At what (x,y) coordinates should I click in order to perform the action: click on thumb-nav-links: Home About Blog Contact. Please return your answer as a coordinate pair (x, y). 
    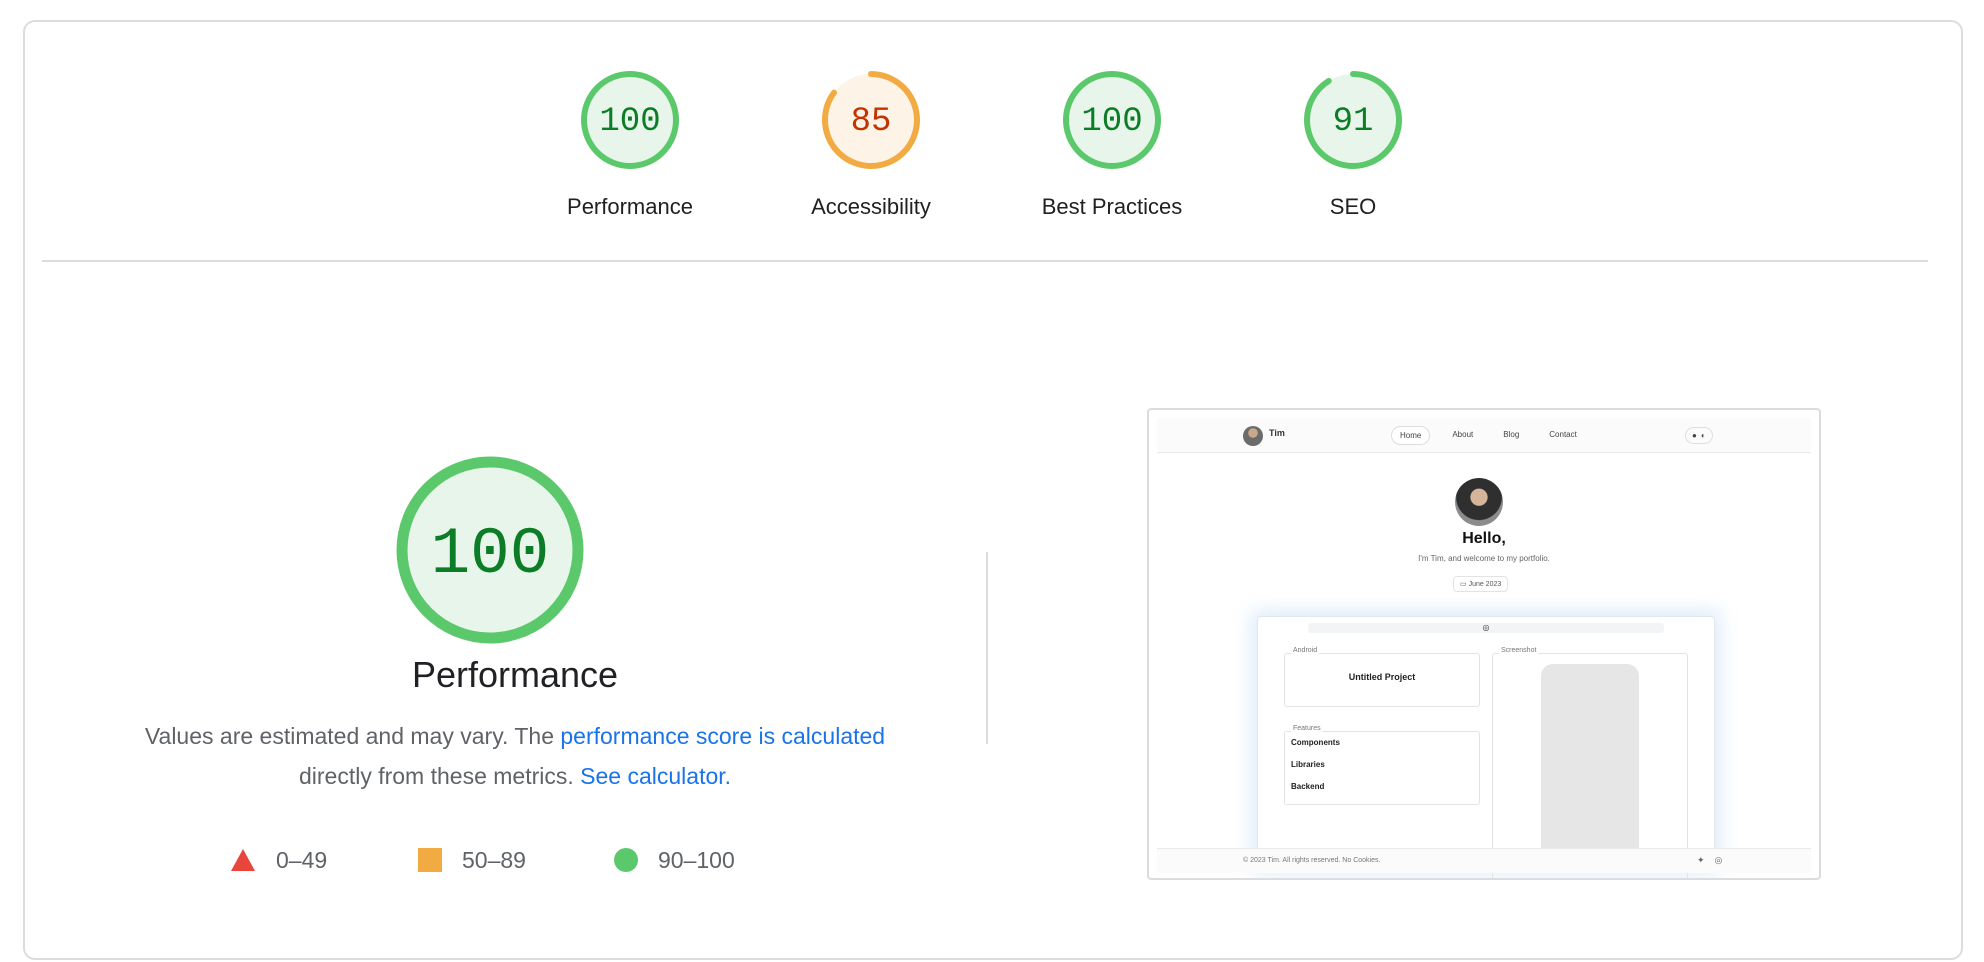
    Looking at the image, I should click on (1488, 435).